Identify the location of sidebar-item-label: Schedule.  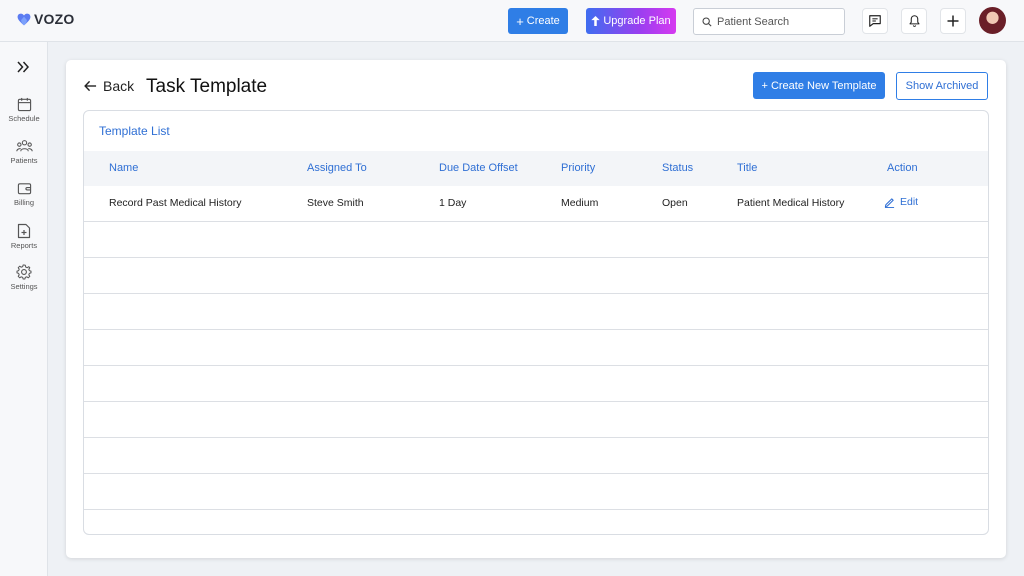
(24, 118).